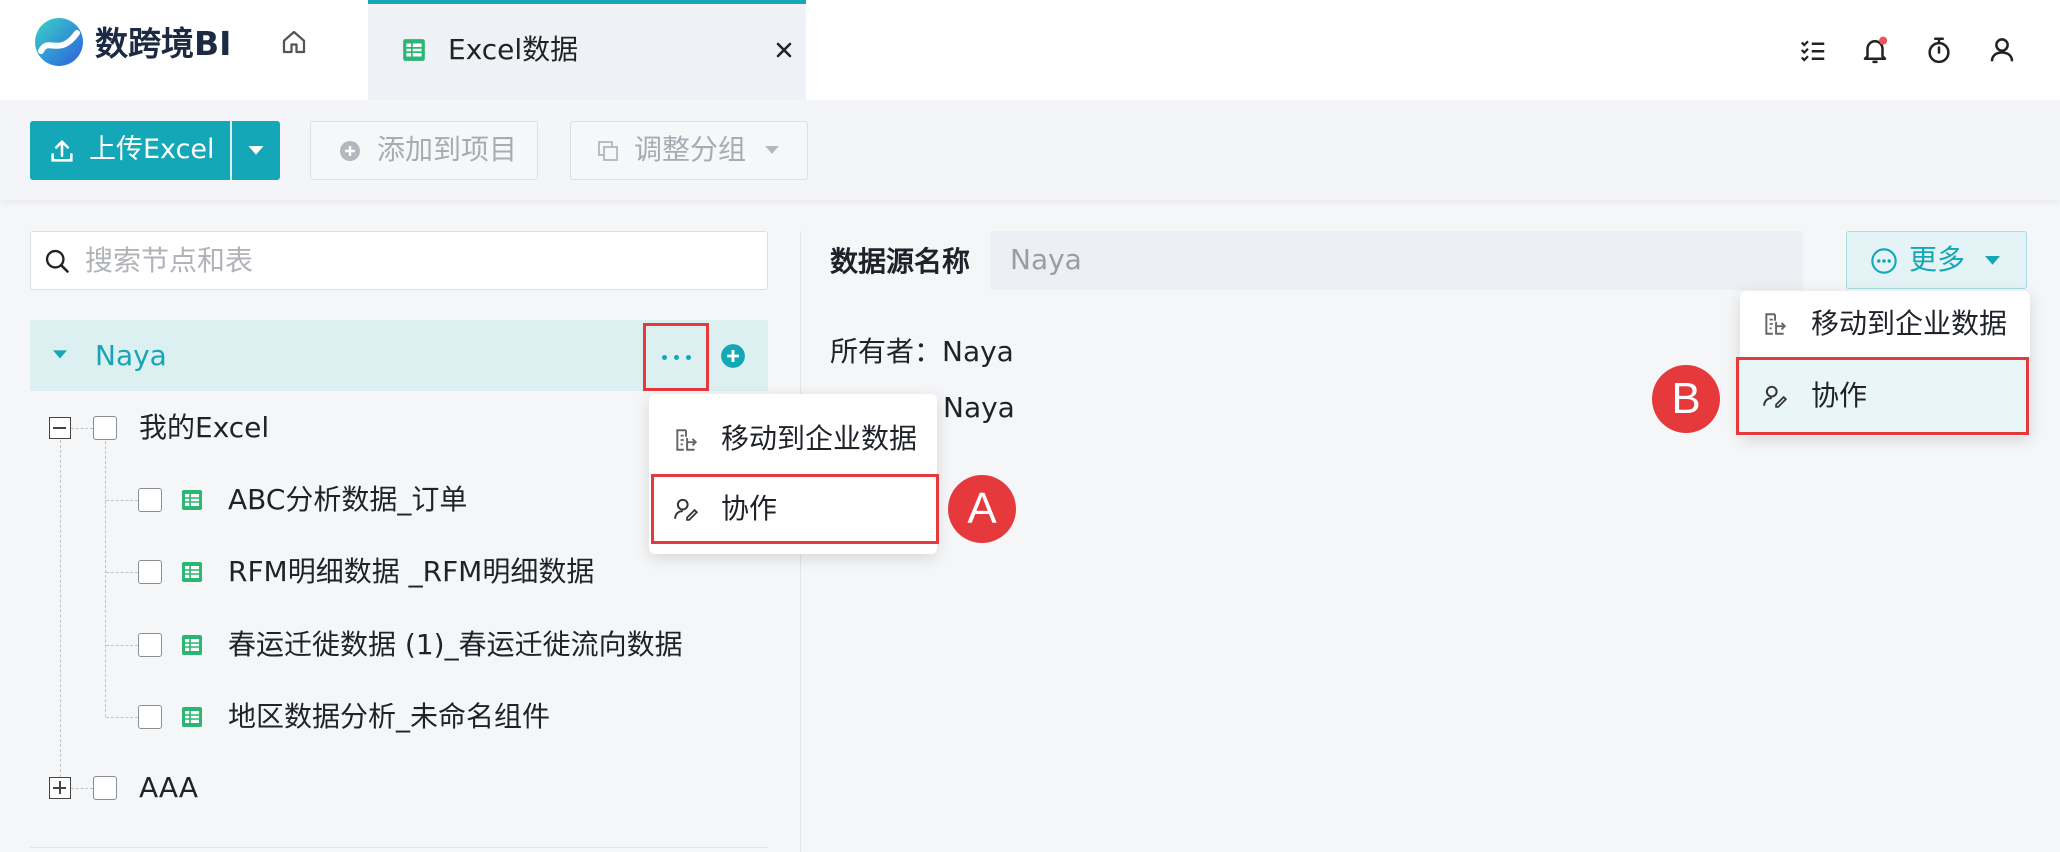 This screenshot has height=852, width=2060. What do you see at coordinates (59, 42) in the screenshot?
I see `logo-icon` at bounding box center [59, 42].